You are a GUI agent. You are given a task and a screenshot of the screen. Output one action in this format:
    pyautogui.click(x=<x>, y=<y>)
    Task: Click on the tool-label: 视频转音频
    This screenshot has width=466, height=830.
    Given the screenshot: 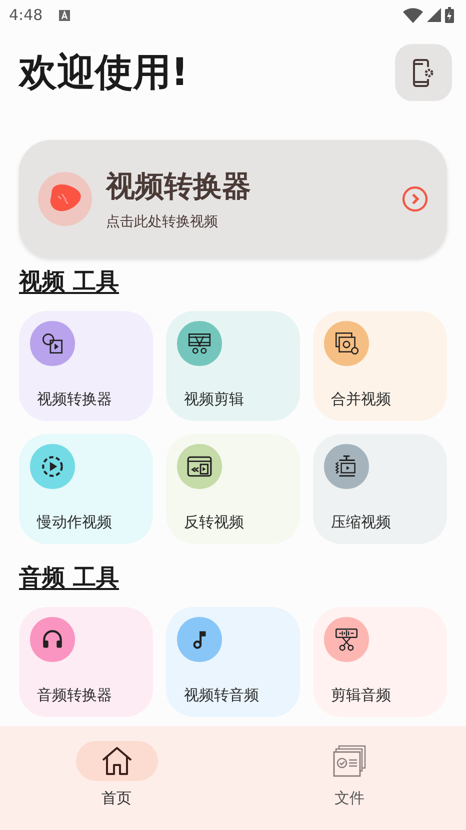 What is the action you would take?
    pyautogui.click(x=221, y=695)
    